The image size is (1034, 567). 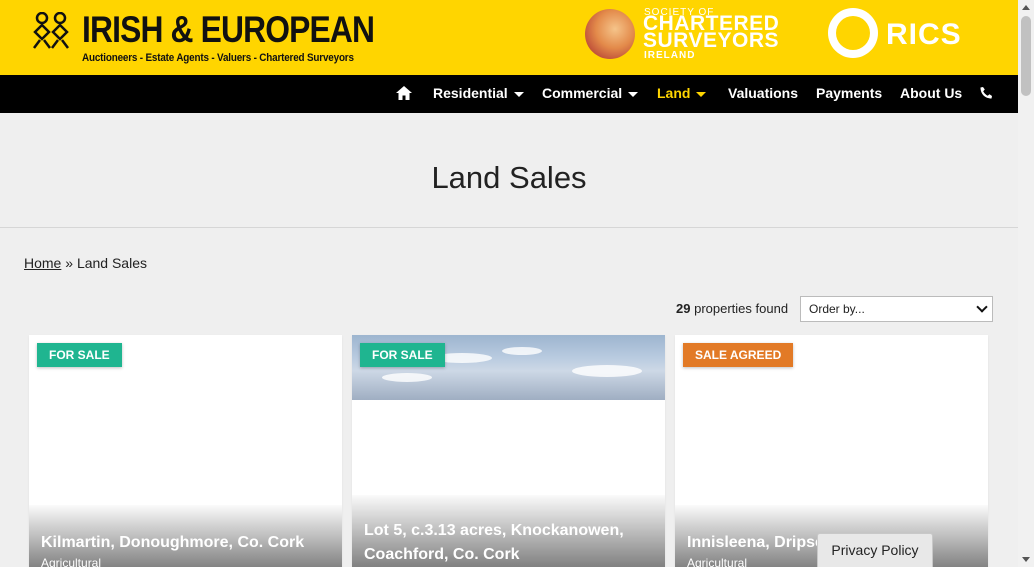 I want to click on scs-line-4: IRELAND, so click(x=670, y=55).